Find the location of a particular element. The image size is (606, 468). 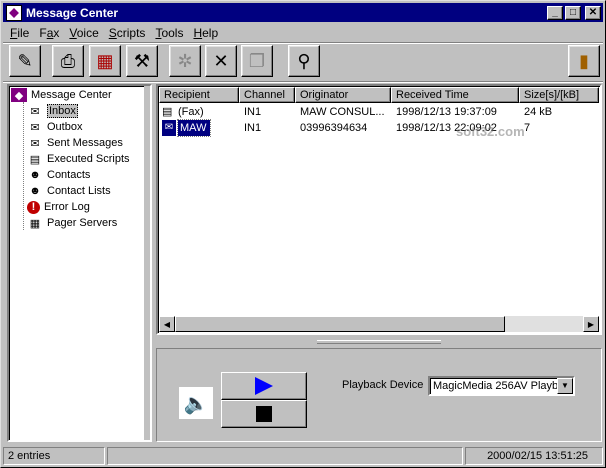

column-header-size: Size[s]/[kB] is located at coordinates (559, 95).